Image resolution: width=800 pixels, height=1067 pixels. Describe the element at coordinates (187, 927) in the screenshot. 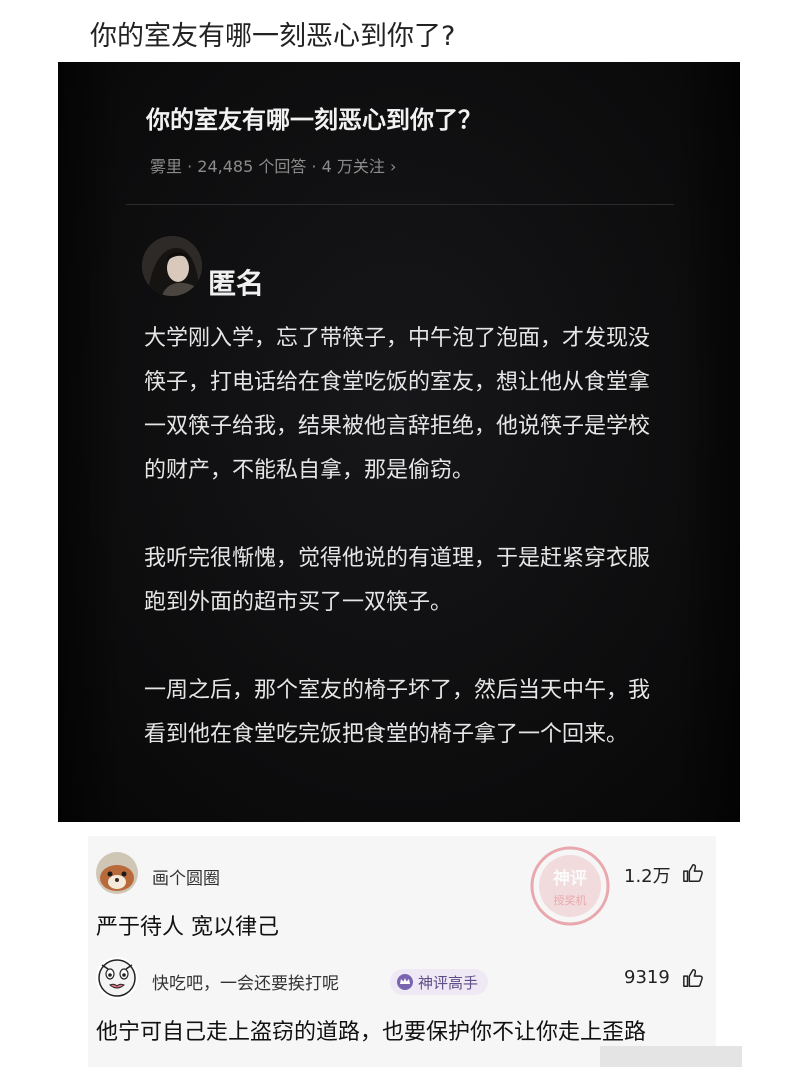

I see `comment-text: 严于待人 宽以律己` at that location.